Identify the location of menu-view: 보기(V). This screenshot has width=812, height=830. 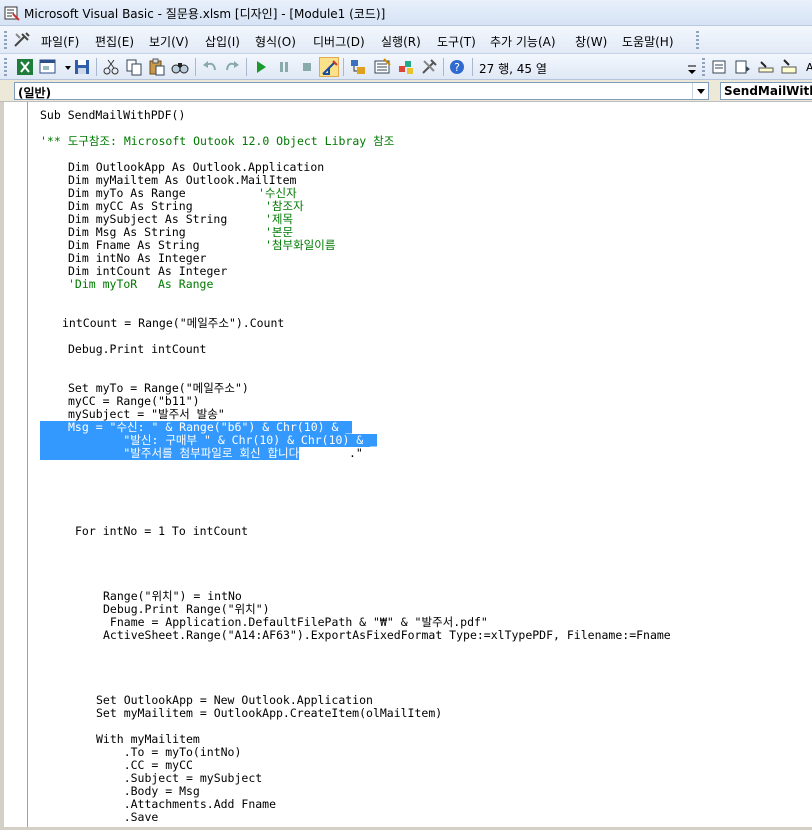
(169, 41).